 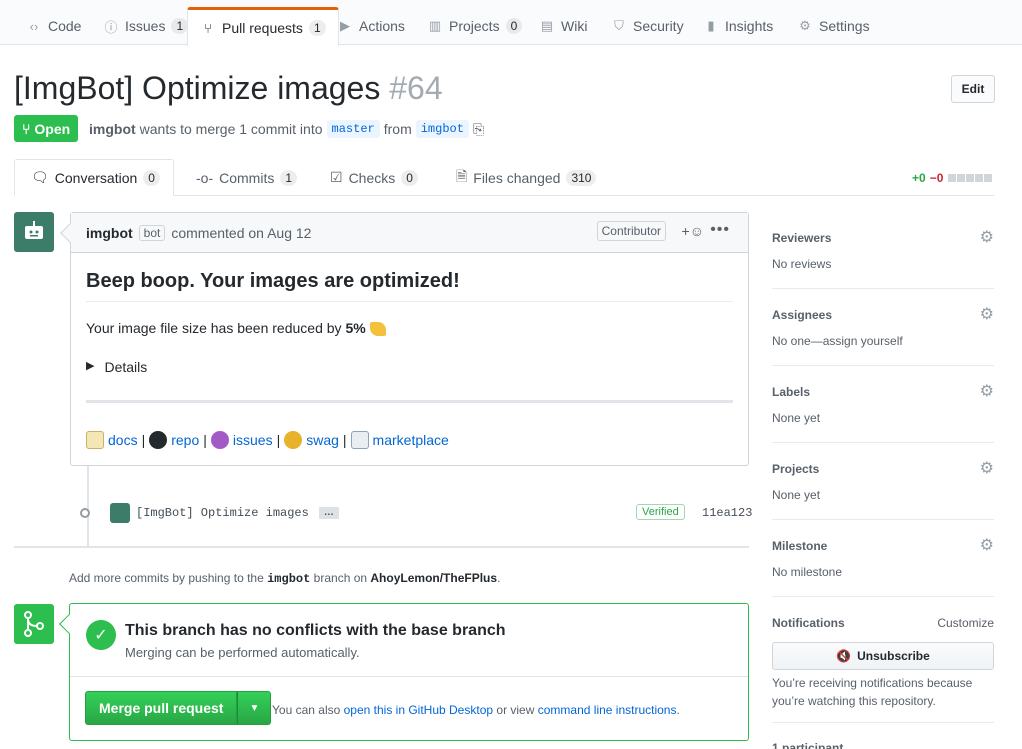 What do you see at coordinates (919, 178) in the screenshot?
I see `diffstat-added: +0` at bounding box center [919, 178].